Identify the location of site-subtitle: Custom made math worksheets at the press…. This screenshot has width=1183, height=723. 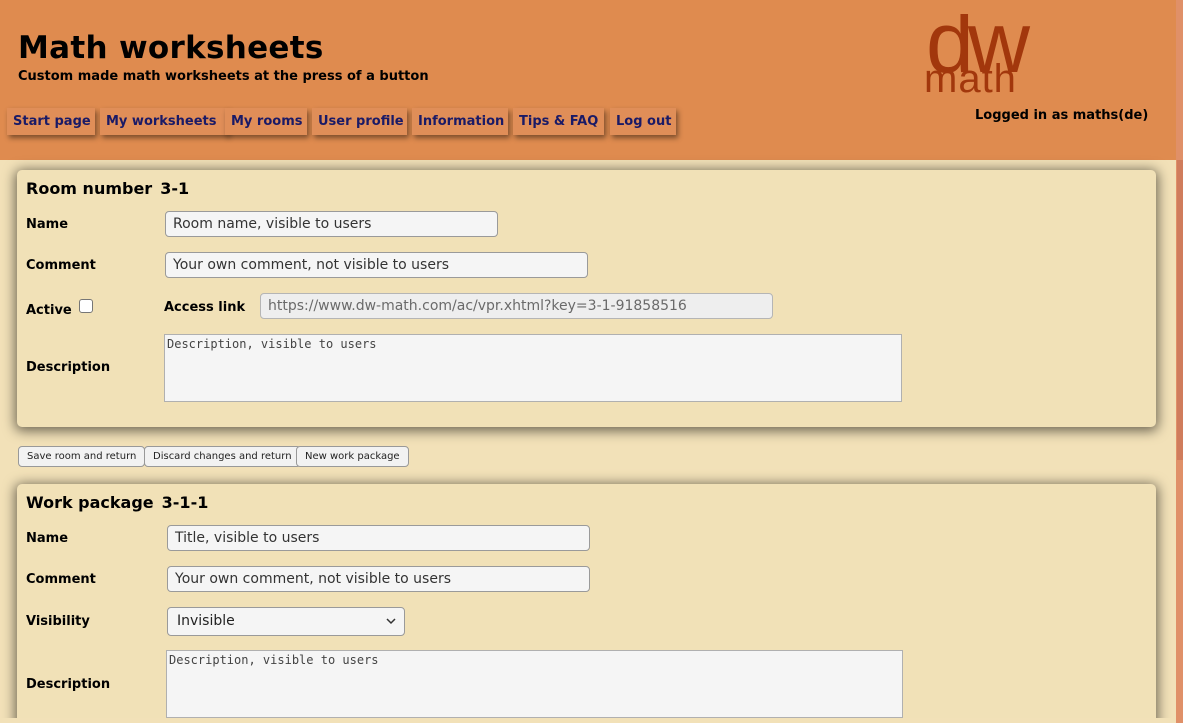
(223, 76).